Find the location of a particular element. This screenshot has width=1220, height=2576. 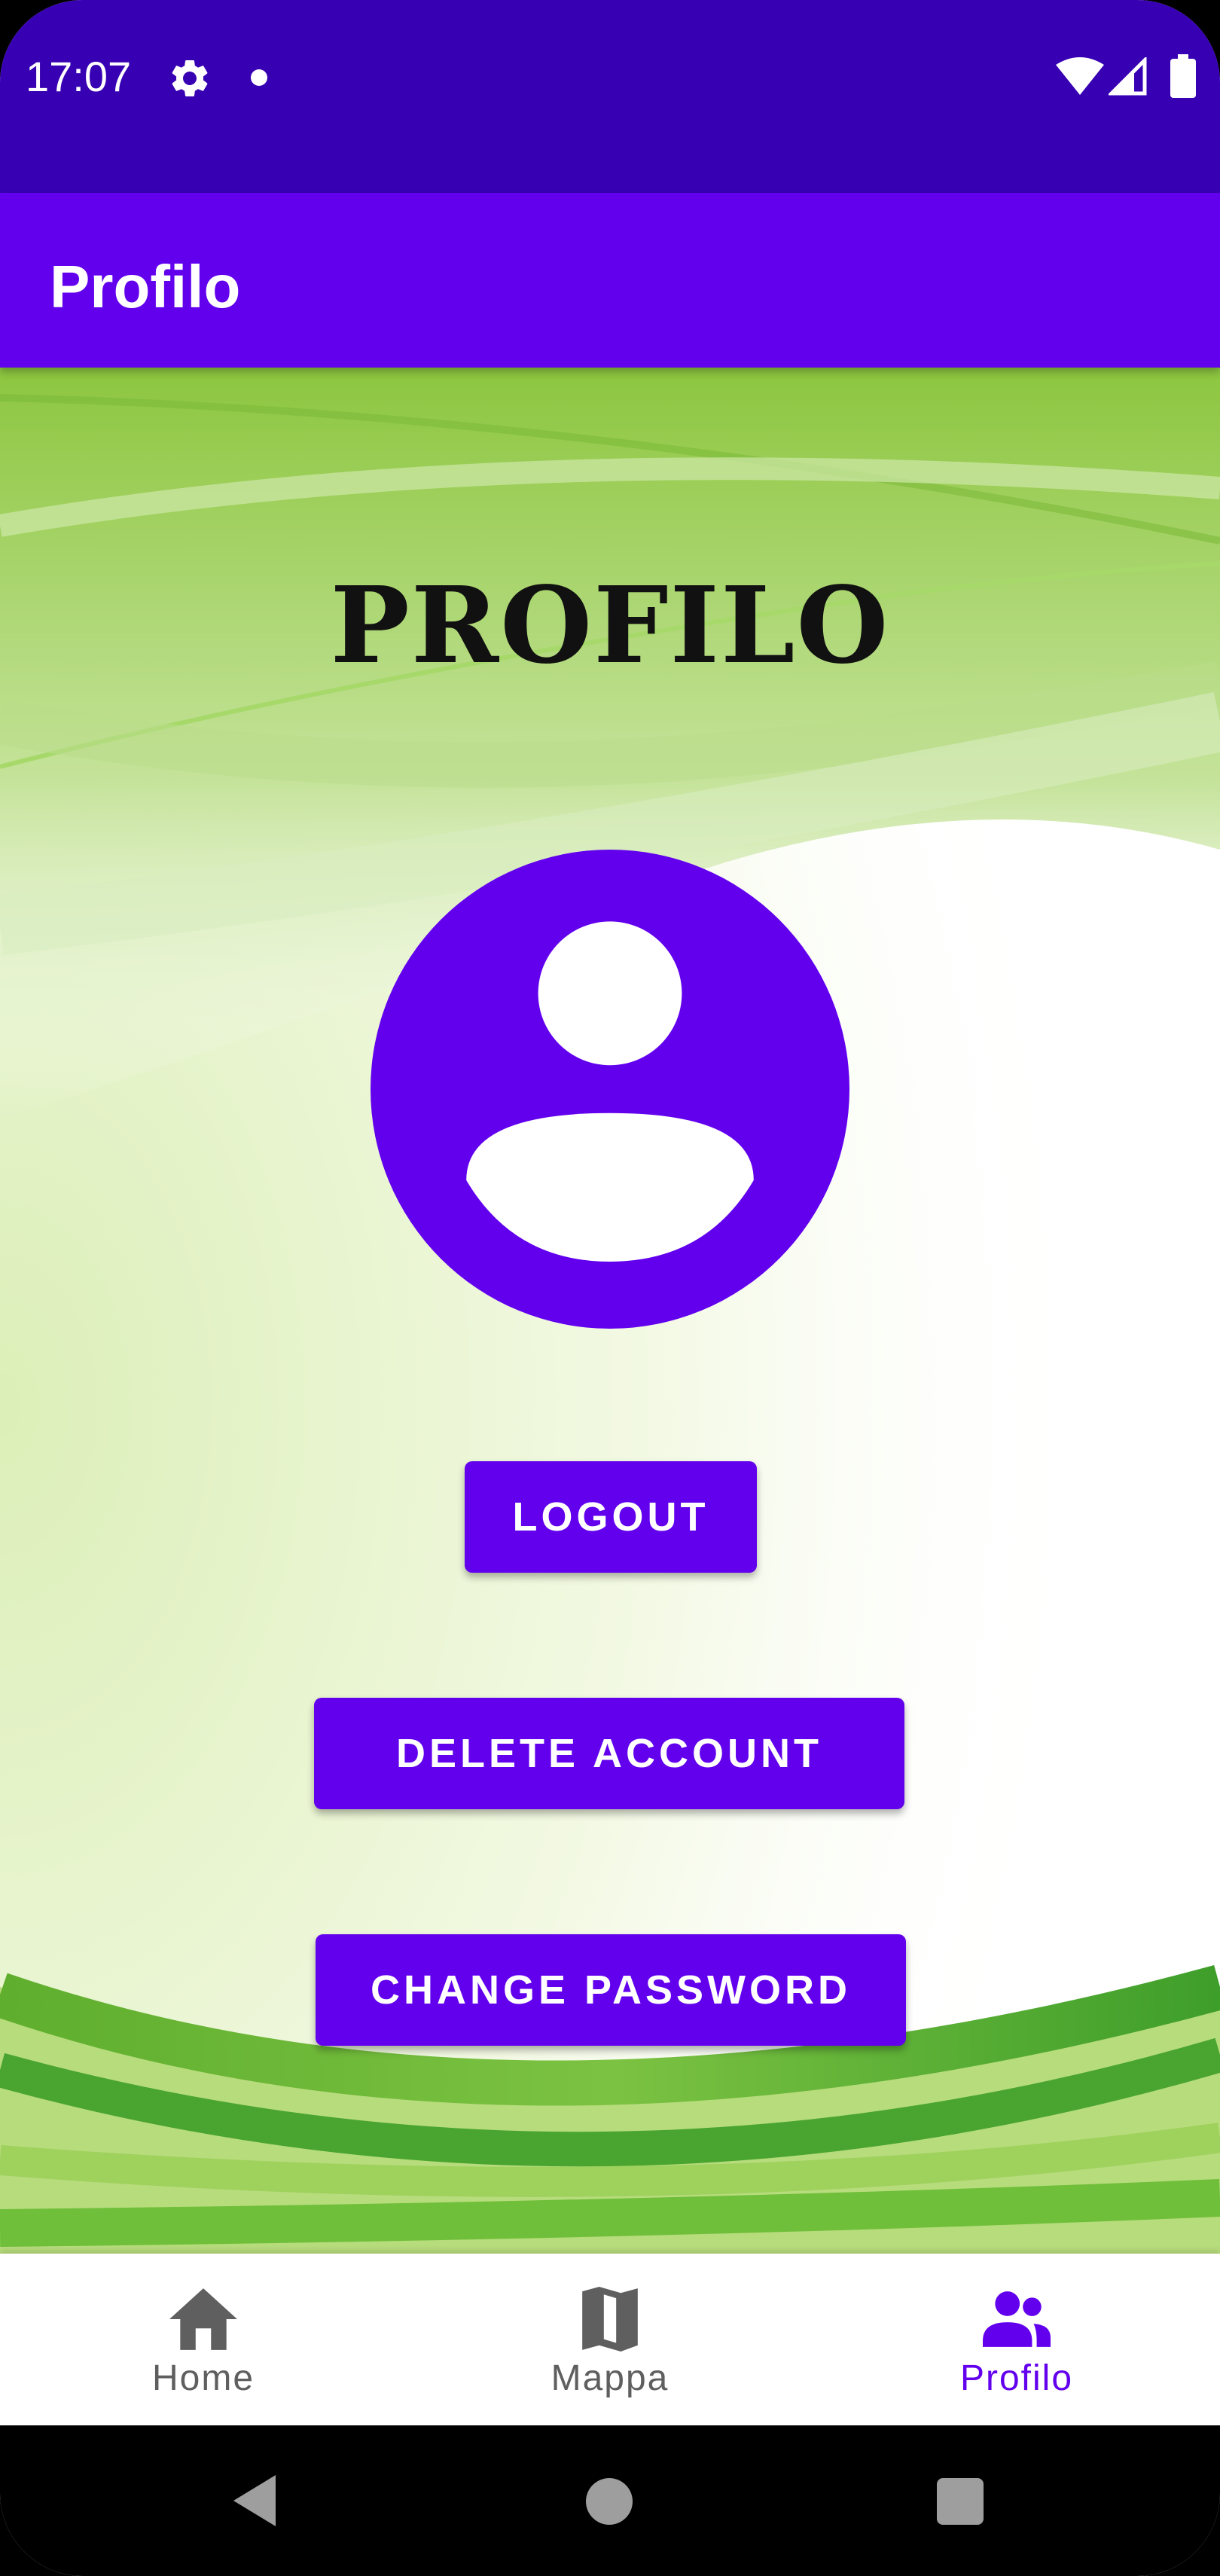

status-bar: 17:07 is located at coordinates (610, 97).